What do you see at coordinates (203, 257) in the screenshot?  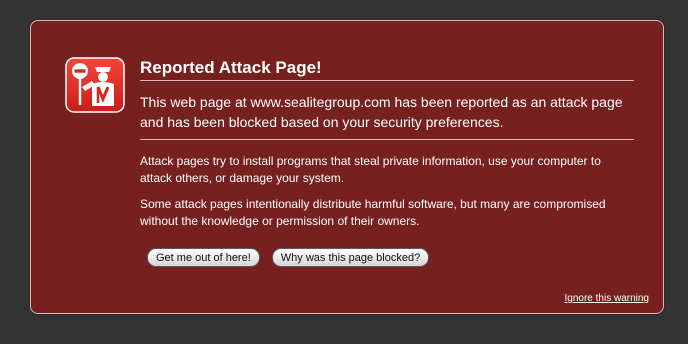 I see `get-me-out-button: Get me out of here!` at bounding box center [203, 257].